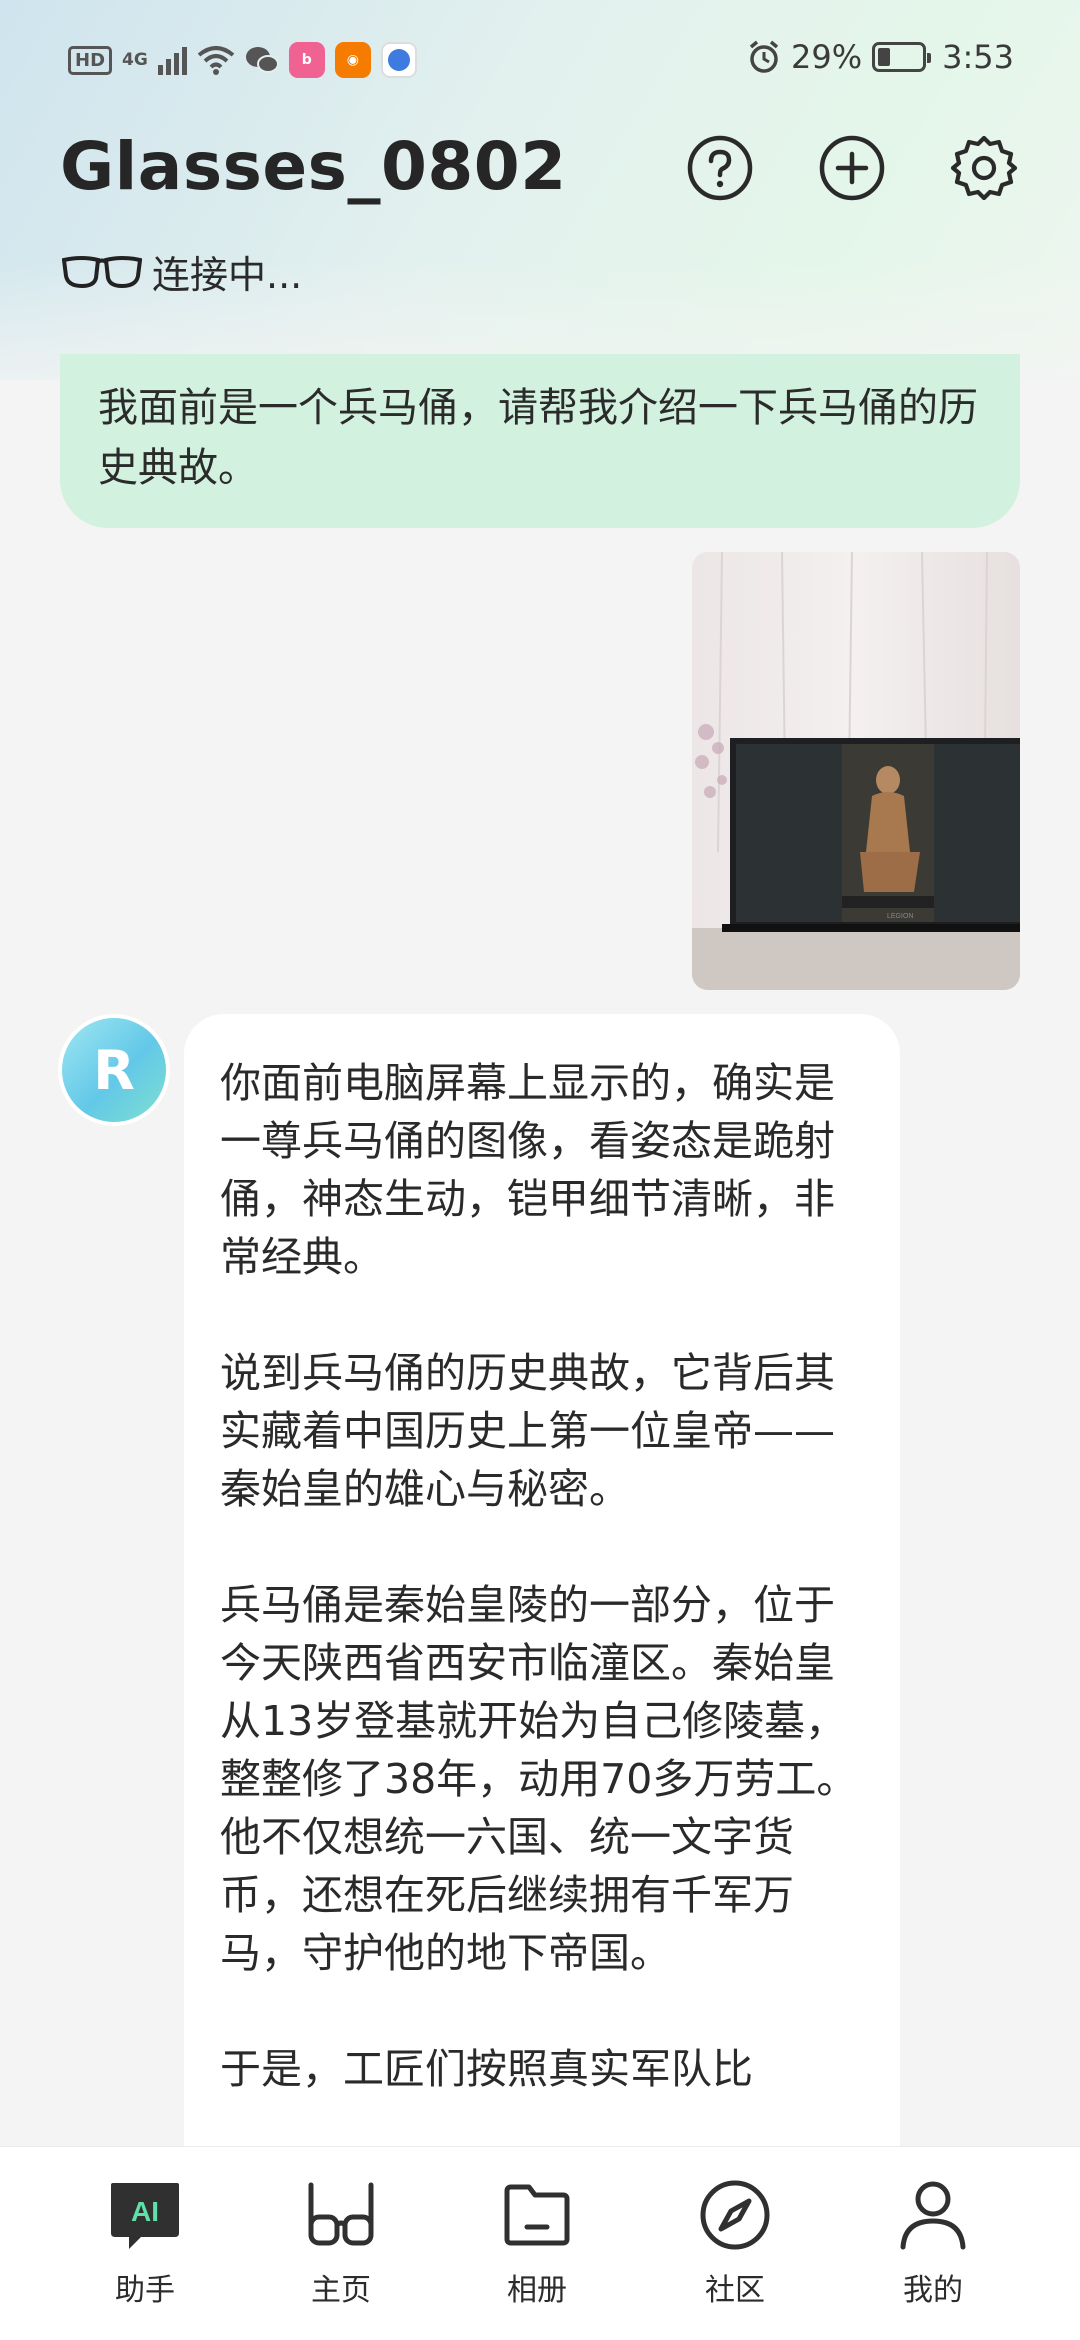 The height and width of the screenshot is (2340, 1080). What do you see at coordinates (172, 60) in the screenshot?
I see `signal-icon` at bounding box center [172, 60].